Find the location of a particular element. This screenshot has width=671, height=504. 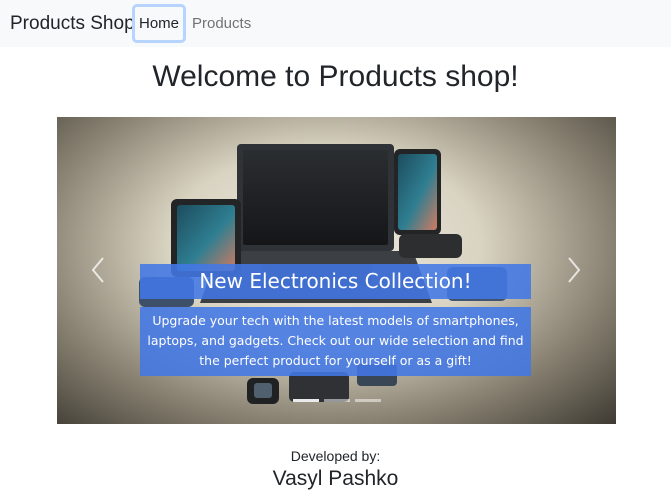

carousel-indicators is located at coordinates (337, 402).